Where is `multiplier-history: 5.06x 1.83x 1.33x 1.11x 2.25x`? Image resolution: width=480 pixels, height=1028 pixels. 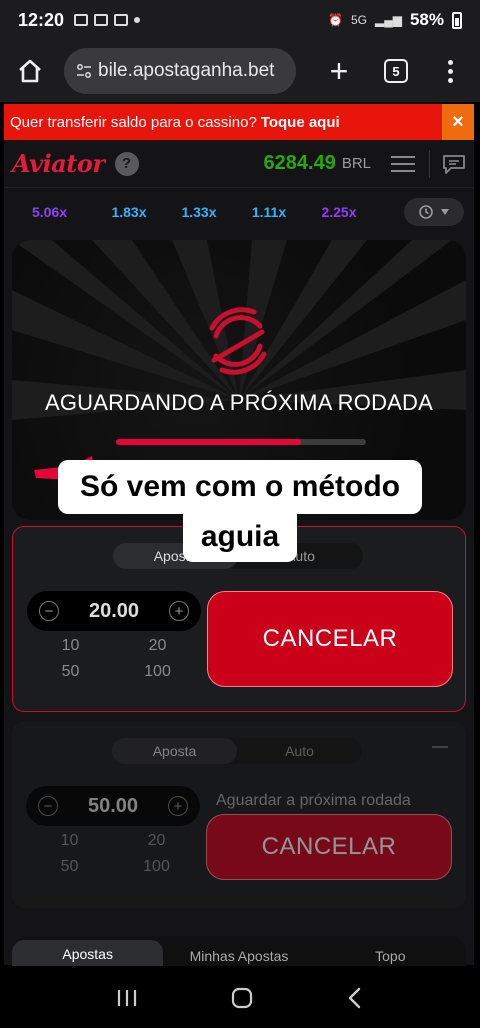 multiplier-history: 5.06x 1.83x 1.33x 1.11x 2.25x is located at coordinates (239, 212).